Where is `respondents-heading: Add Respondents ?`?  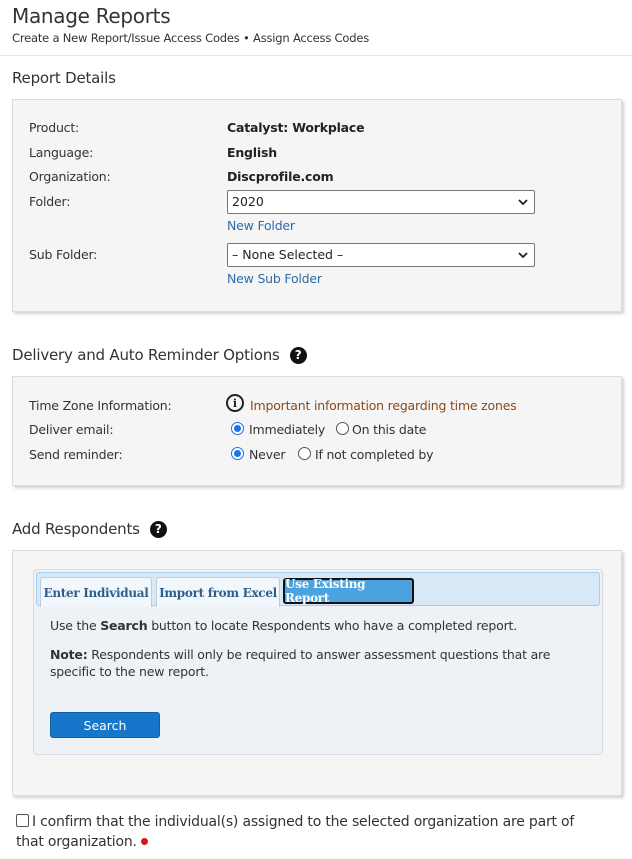
respondents-heading: Add Respondents ? is located at coordinates (89, 529).